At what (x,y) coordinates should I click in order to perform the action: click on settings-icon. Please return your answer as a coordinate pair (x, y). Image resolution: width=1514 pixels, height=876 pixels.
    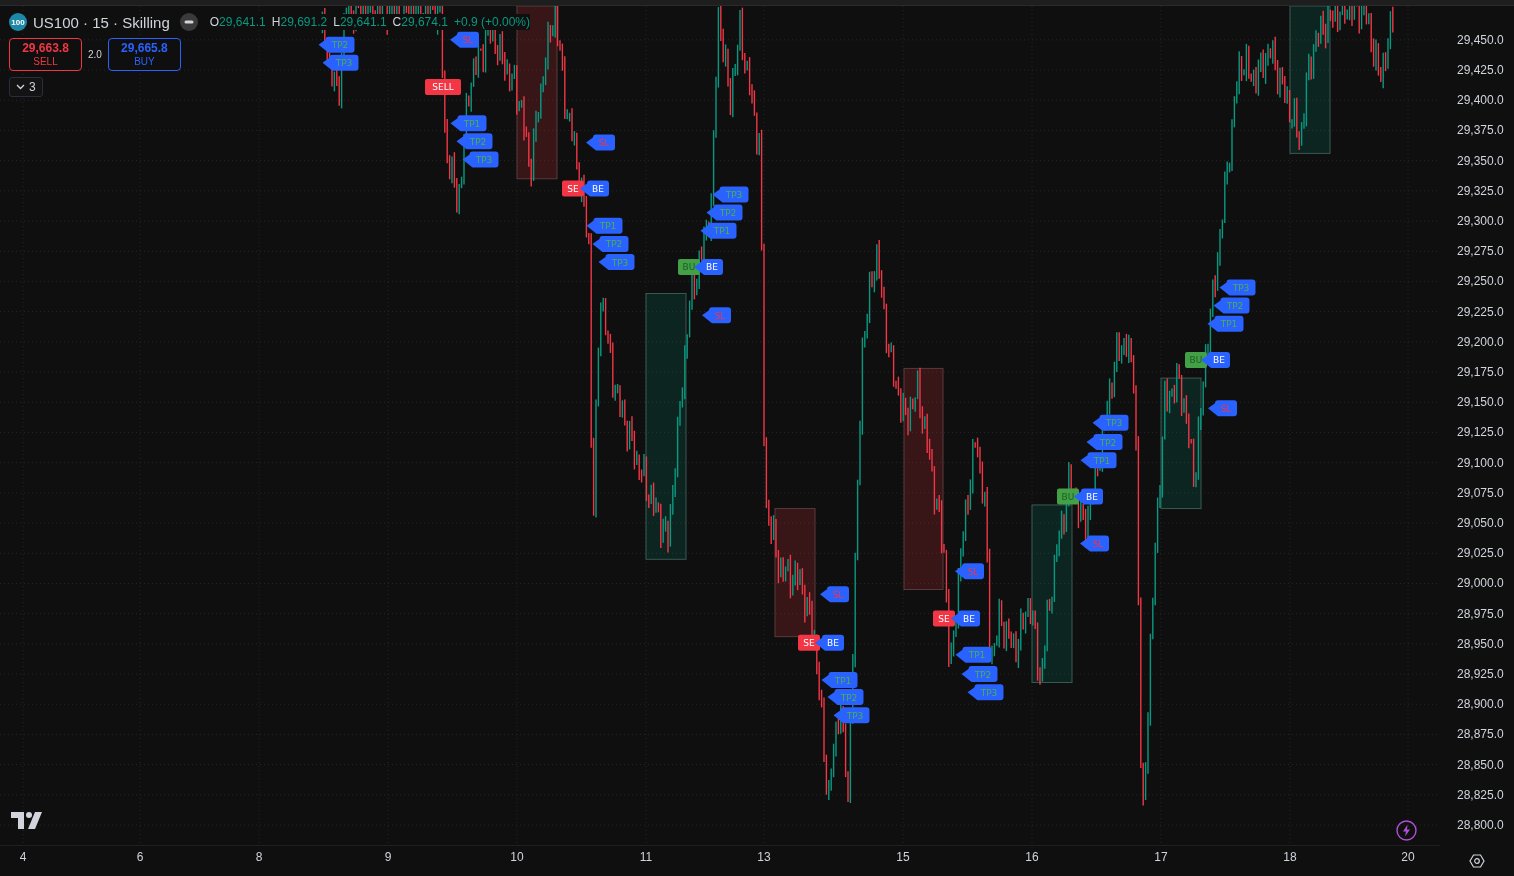
    Looking at the image, I should click on (1477, 860).